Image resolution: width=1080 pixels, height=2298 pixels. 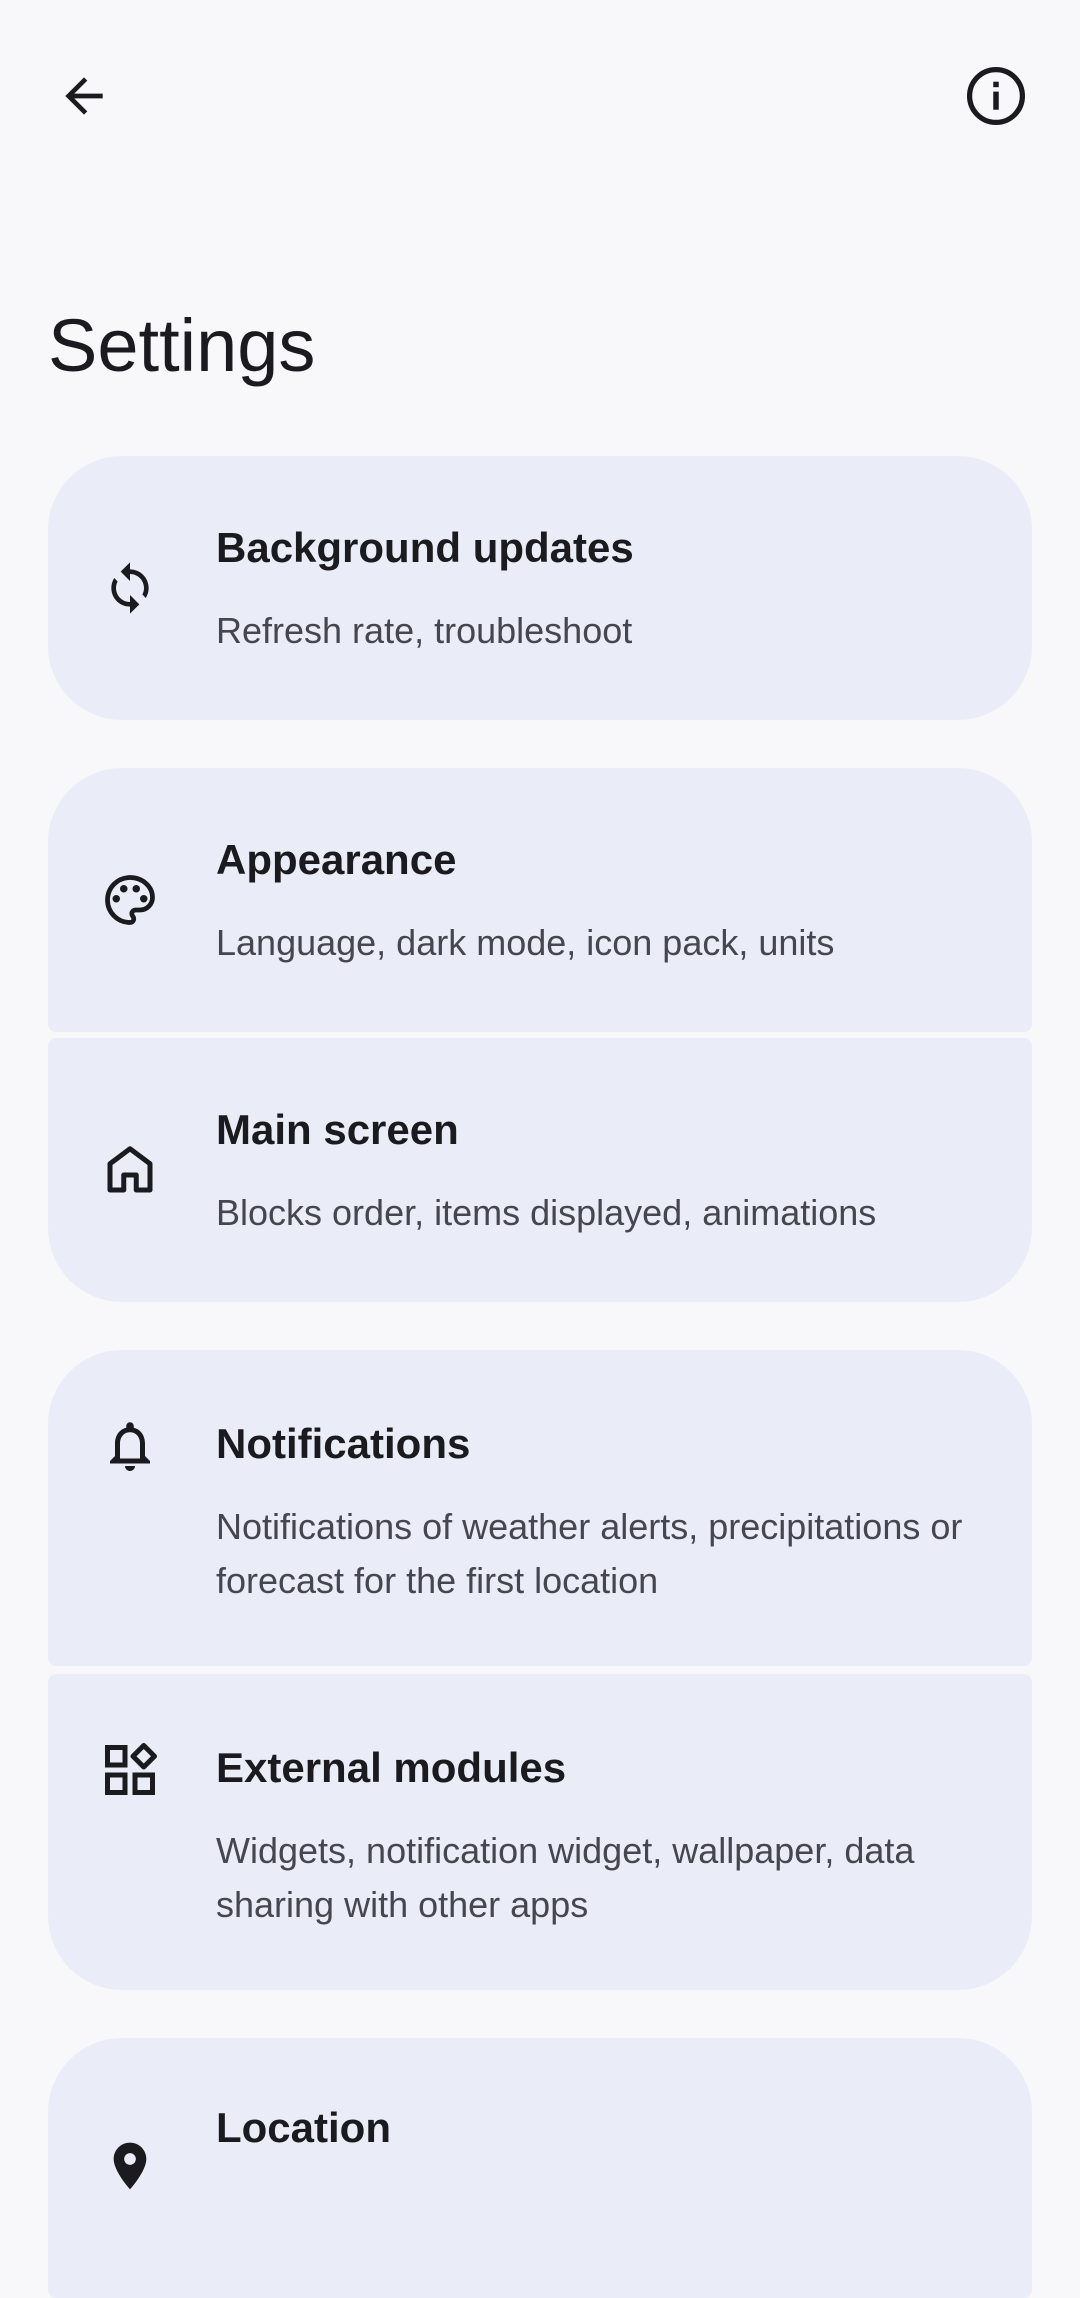 I want to click on setting-title: Location, so click(x=303, y=2127).